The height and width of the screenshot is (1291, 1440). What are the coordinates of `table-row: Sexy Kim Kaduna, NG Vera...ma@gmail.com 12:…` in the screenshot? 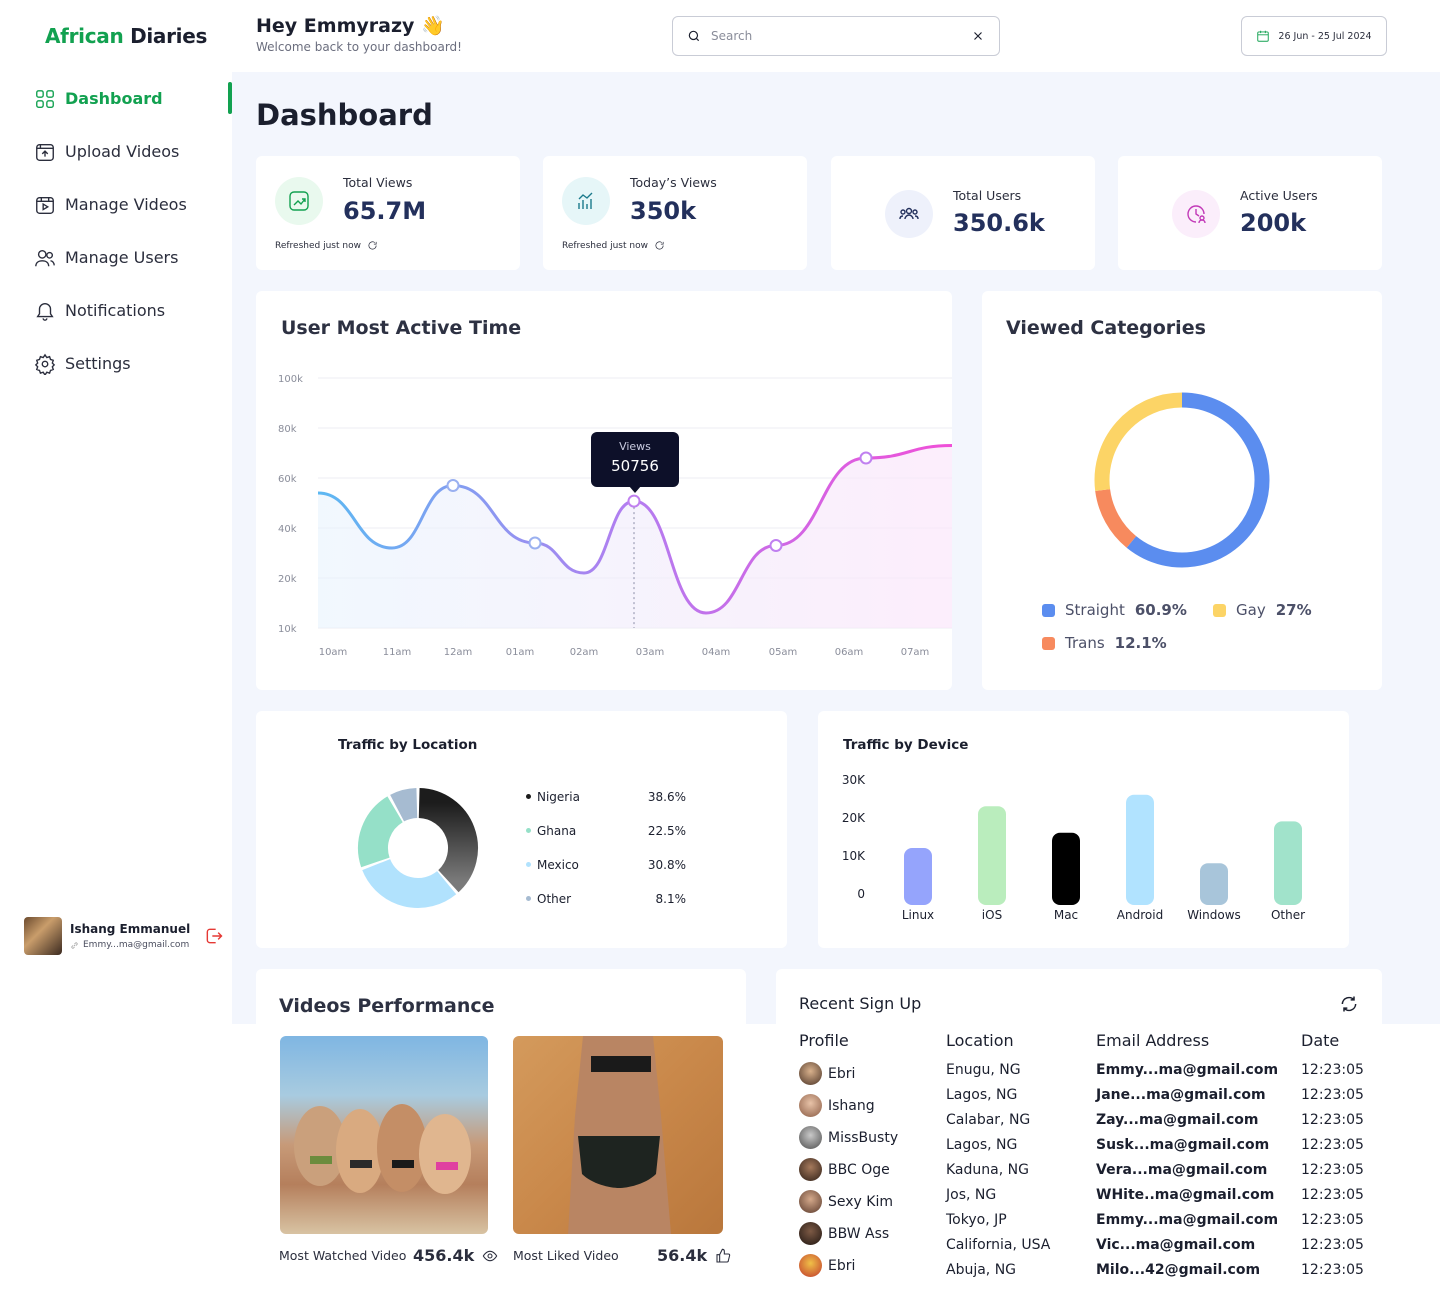 It's located at (1081, 1187).